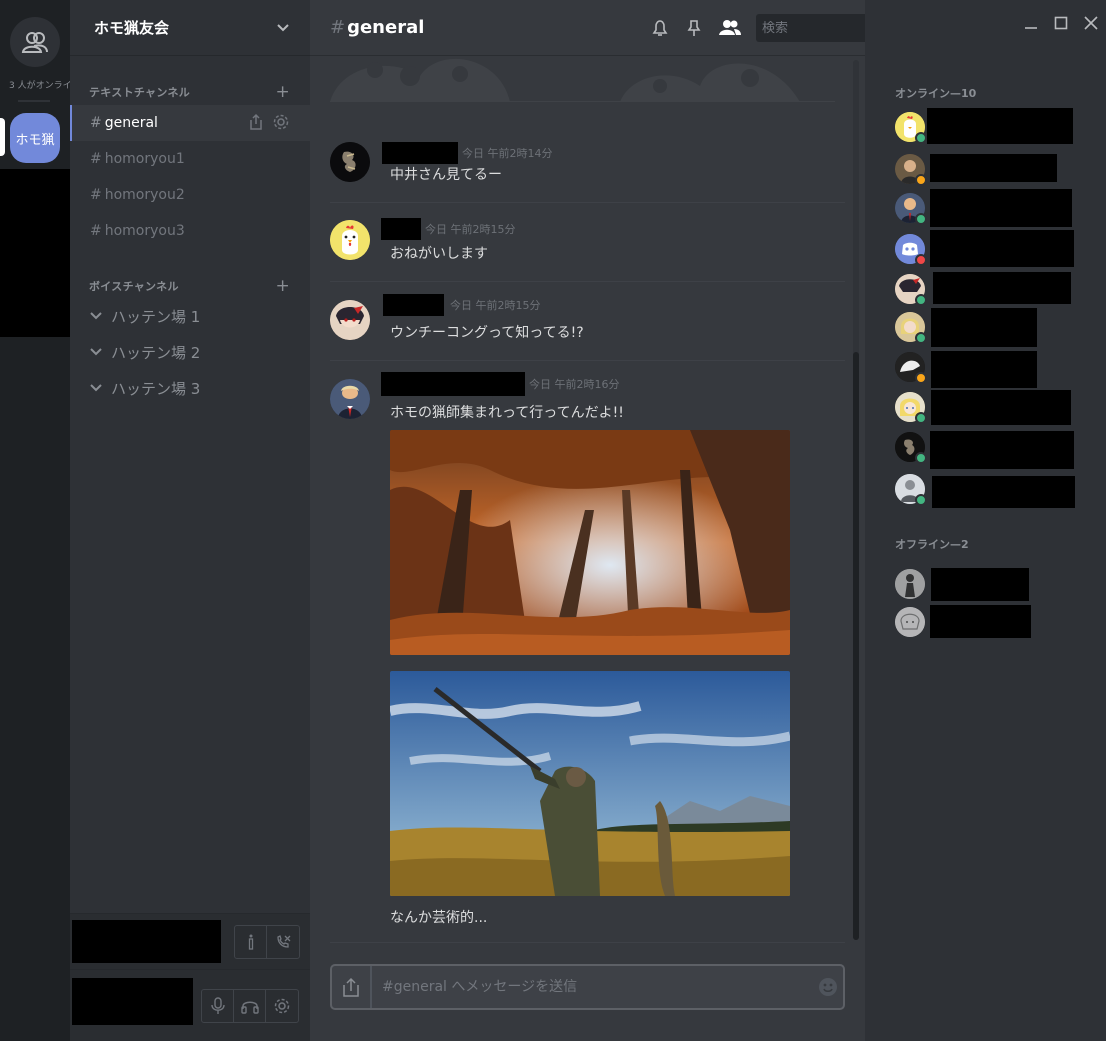 The height and width of the screenshot is (1041, 1106). What do you see at coordinates (35, 138) in the screenshot?
I see `server-icon-homoryou: ホモ猟` at bounding box center [35, 138].